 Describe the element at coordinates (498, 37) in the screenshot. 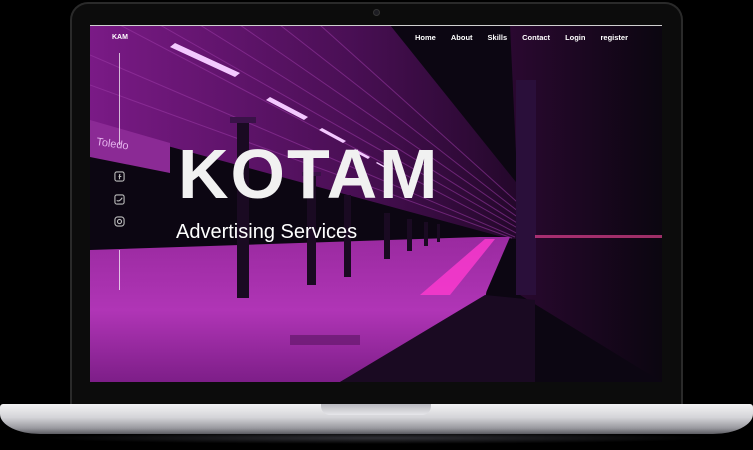

I see `nav-skills: Skills` at that location.